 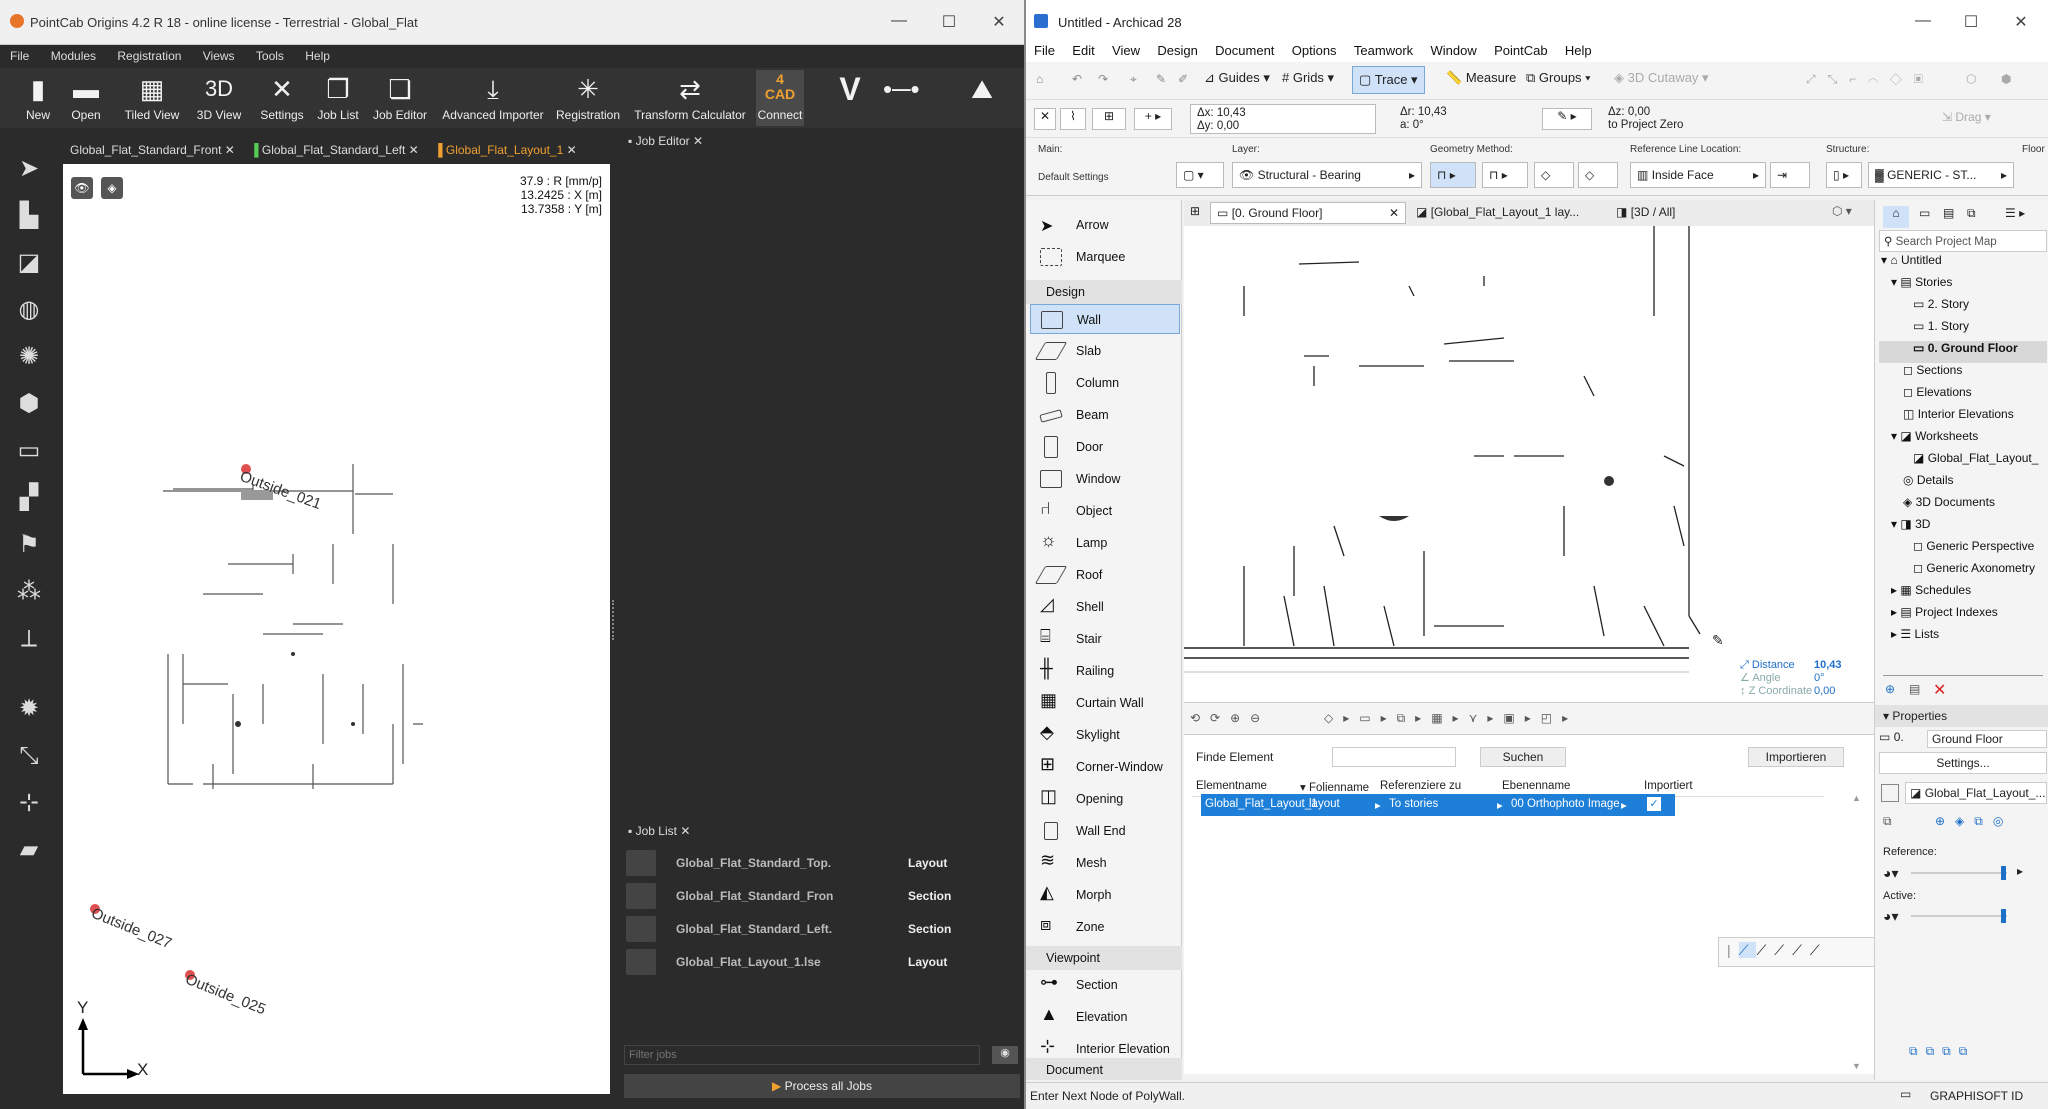 I want to click on tree-item-schedules: ▸ ▦ Schedules, so click(x=1963, y=594).